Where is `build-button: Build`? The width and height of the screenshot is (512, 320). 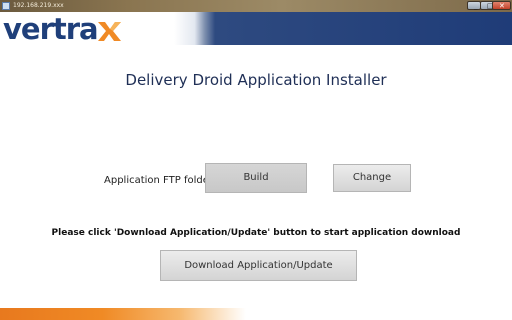
build-button: Build is located at coordinates (256, 178).